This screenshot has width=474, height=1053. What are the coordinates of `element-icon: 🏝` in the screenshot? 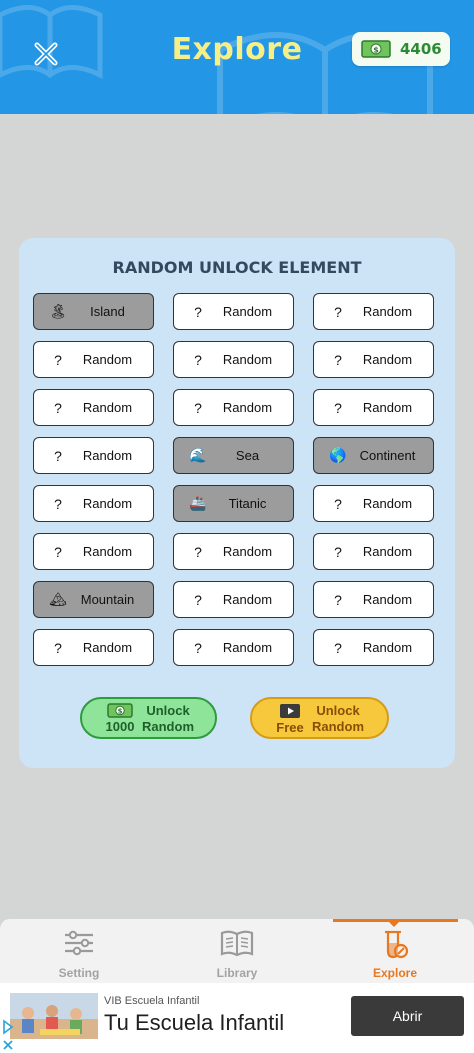 It's located at (58, 311).